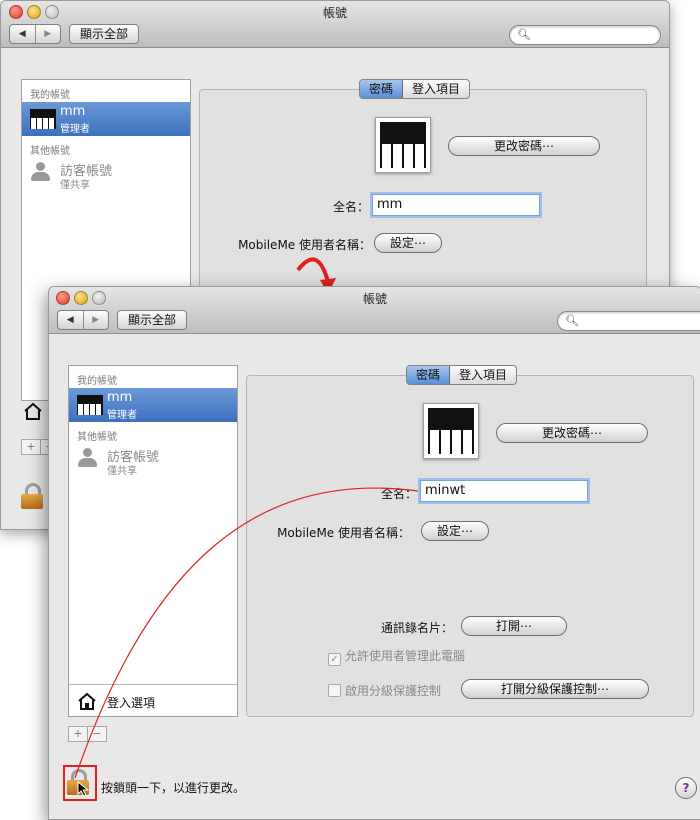 The width and height of the screenshot is (700, 820). Describe the element at coordinates (343, 533) in the screenshot. I see `mobileme-label: MobileMe 使用者名稱：` at that location.